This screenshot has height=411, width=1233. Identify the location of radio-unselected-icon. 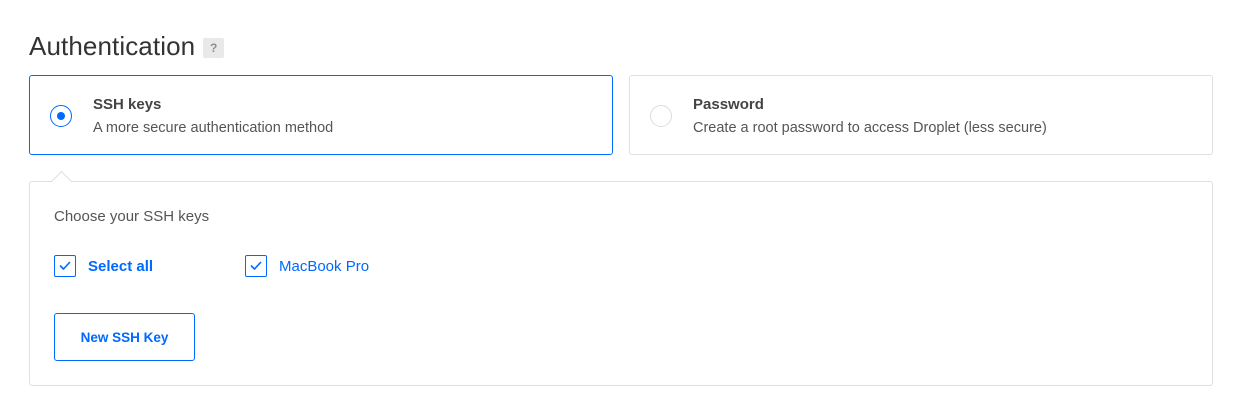
(661, 116).